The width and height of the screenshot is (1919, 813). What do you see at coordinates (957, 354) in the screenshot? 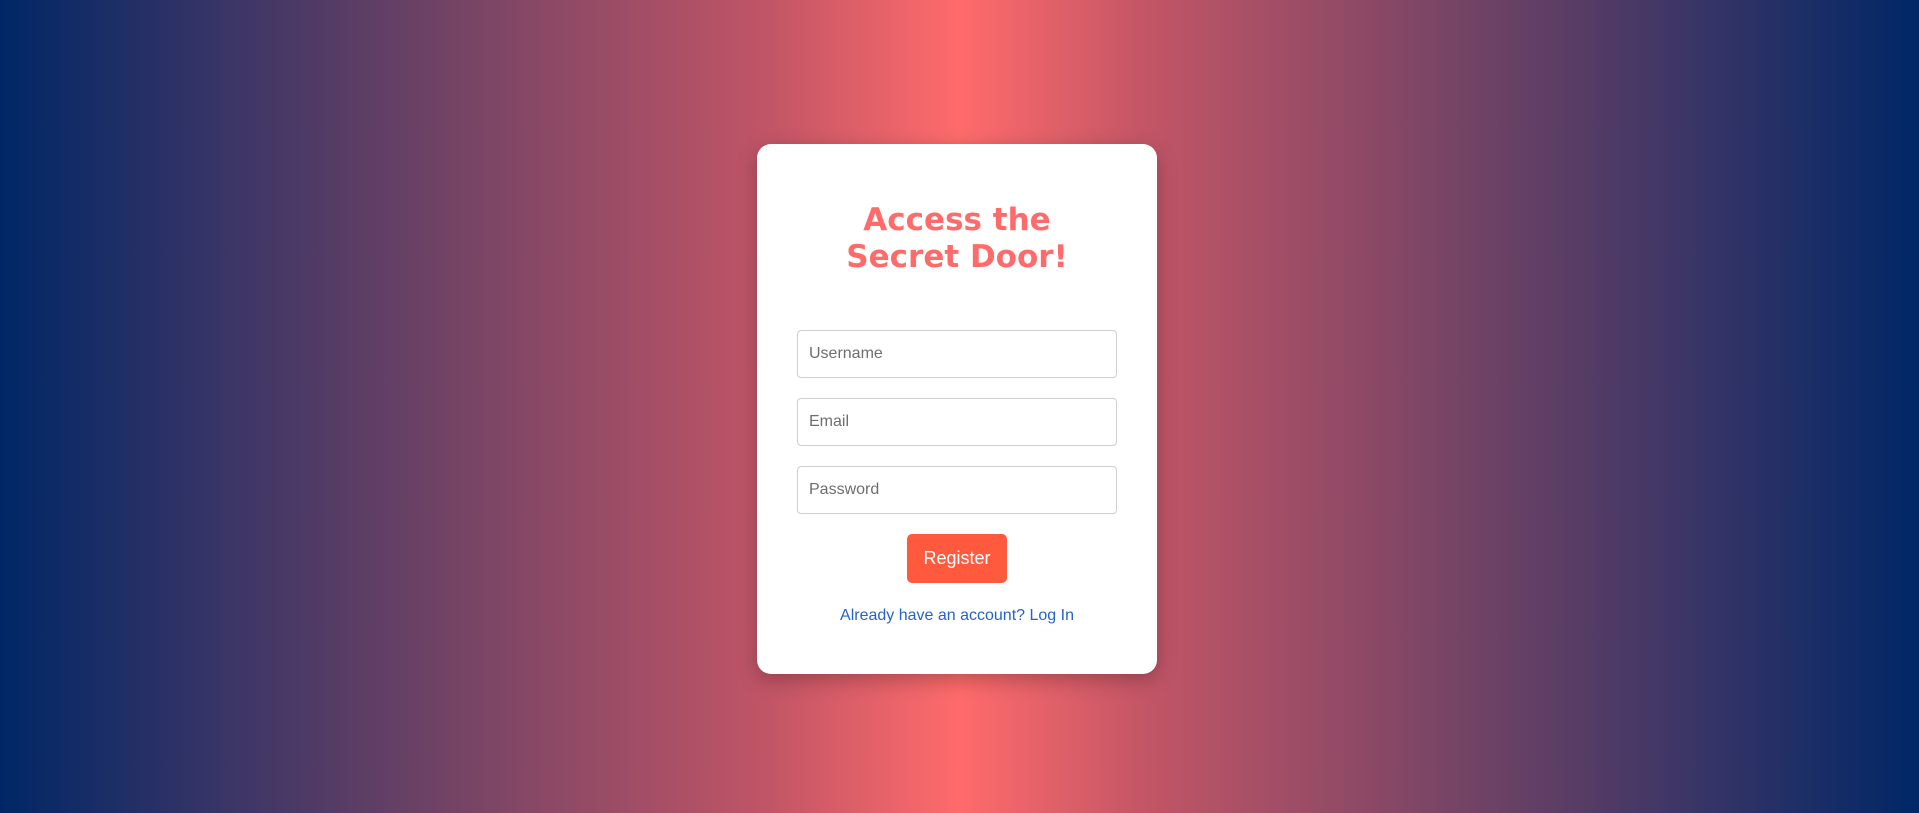
I see `username-input` at bounding box center [957, 354].